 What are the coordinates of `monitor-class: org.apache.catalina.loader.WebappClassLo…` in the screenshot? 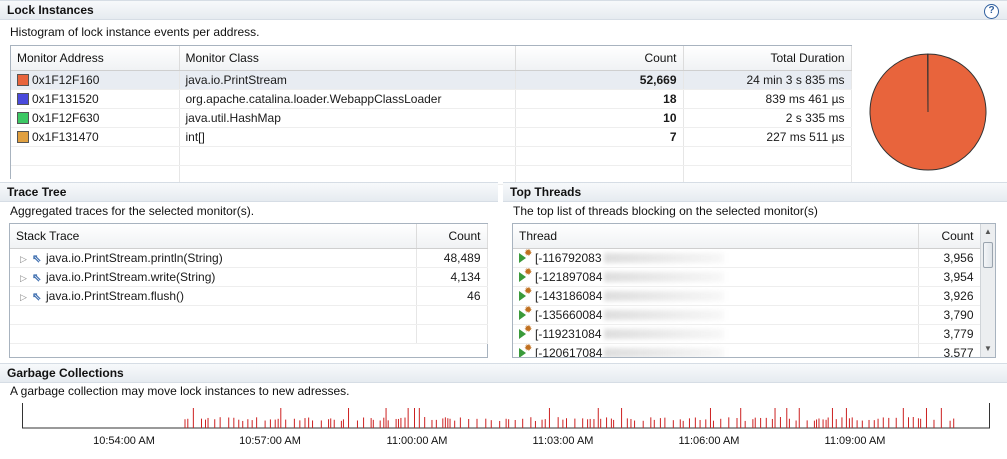 It's located at (347, 99).